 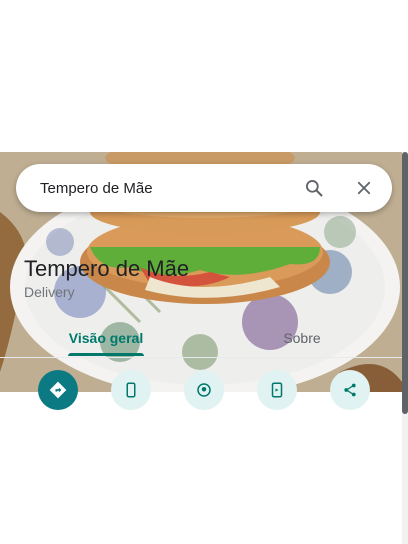 What do you see at coordinates (201, 338) in the screenshot?
I see `tab-bar: Visão geral Sobre` at bounding box center [201, 338].